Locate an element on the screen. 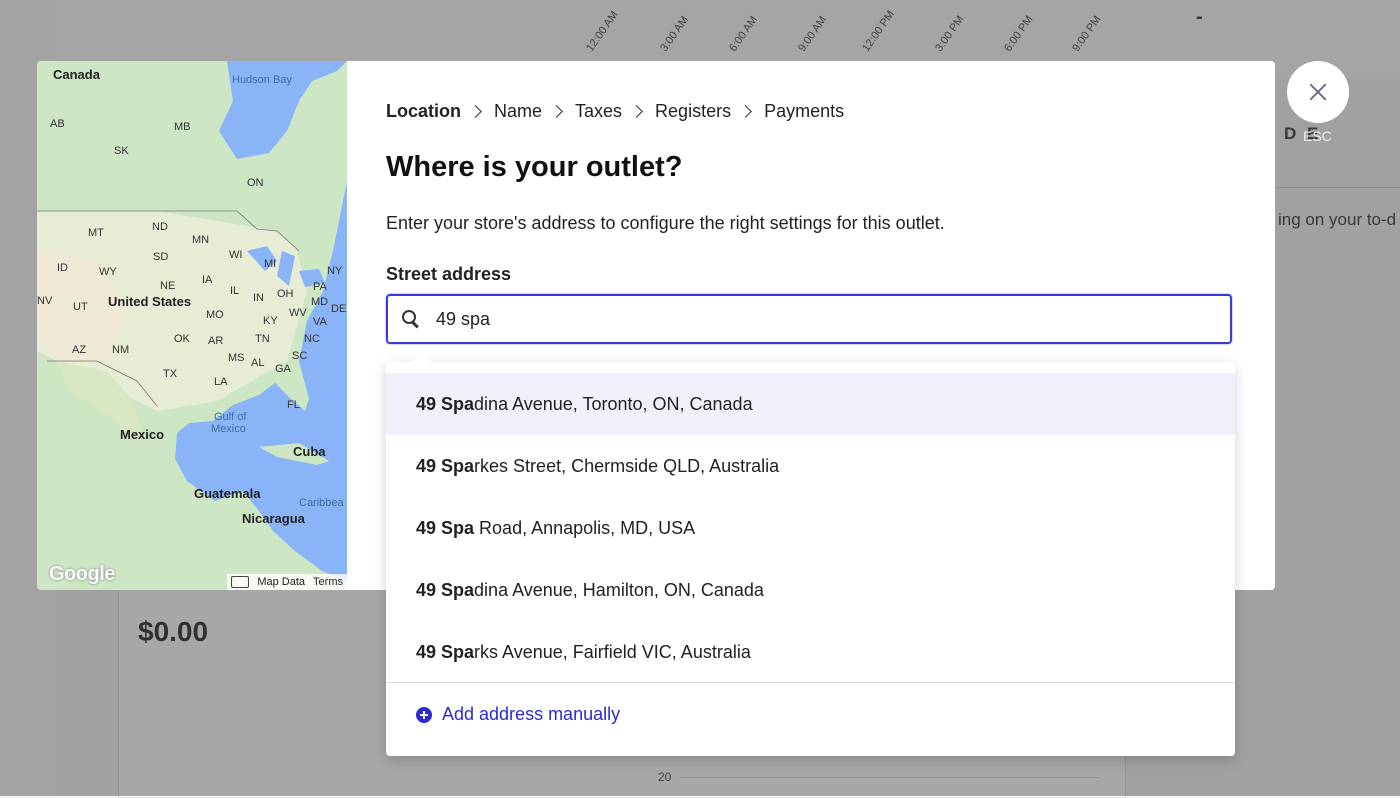  street-address-field is located at coordinates (809, 319).